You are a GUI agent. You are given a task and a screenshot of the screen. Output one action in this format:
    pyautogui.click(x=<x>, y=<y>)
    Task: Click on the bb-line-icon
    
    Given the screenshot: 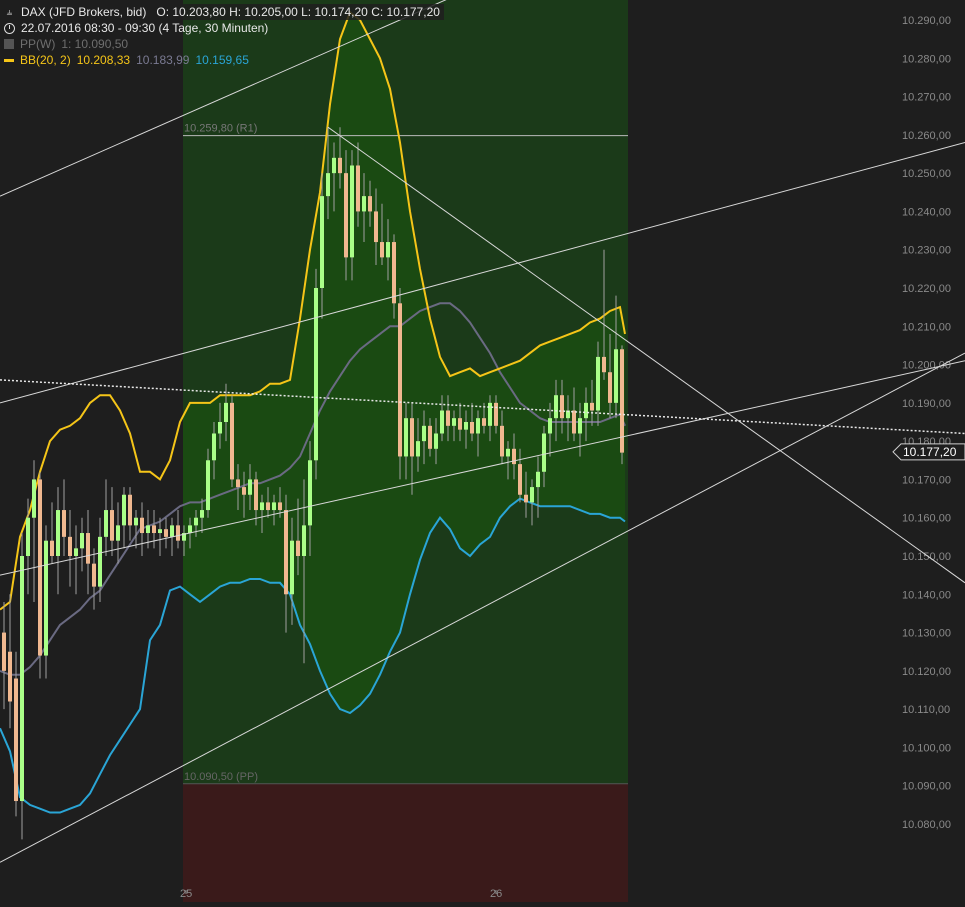 What is the action you would take?
    pyautogui.click(x=9, y=60)
    